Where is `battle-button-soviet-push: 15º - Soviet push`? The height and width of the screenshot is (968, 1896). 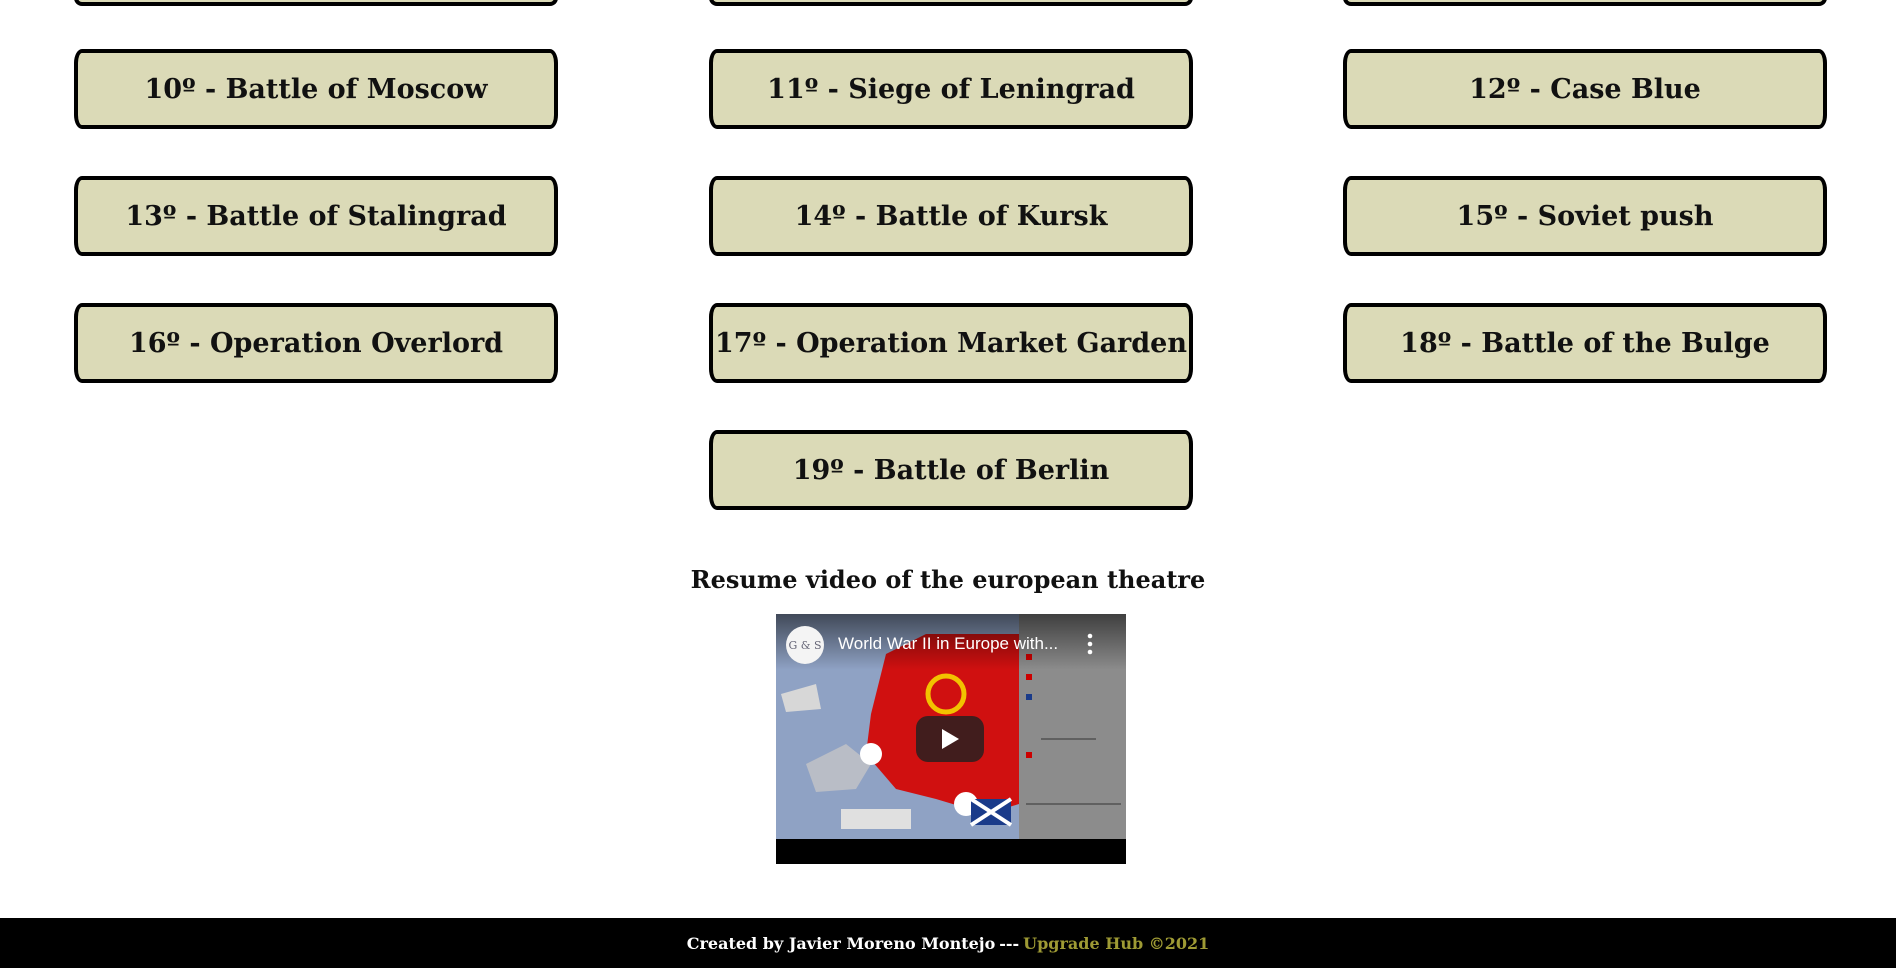
battle-button-soviet-push: 15º - Soviet push is located at coordinates (1585, 216).